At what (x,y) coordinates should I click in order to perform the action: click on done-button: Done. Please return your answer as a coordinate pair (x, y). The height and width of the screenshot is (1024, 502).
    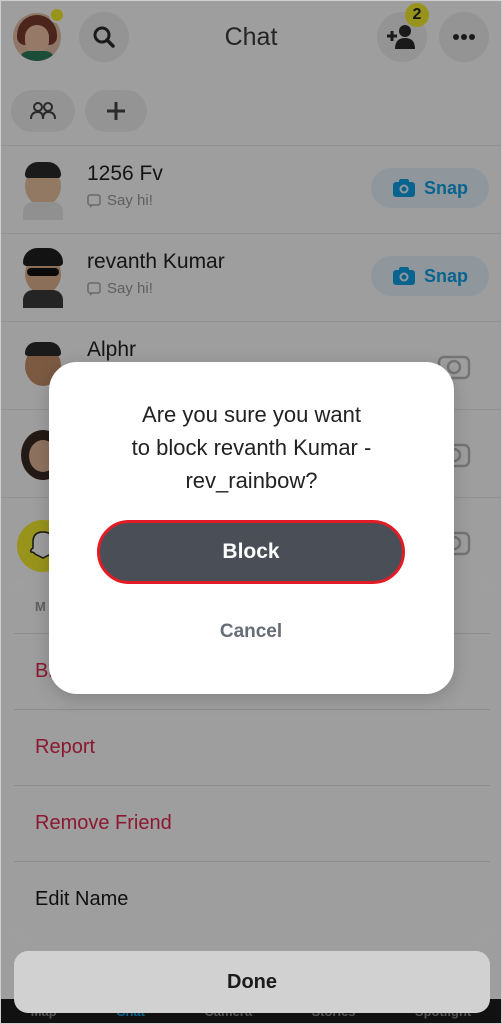
    Looking at the image, I should click on (252, 982).